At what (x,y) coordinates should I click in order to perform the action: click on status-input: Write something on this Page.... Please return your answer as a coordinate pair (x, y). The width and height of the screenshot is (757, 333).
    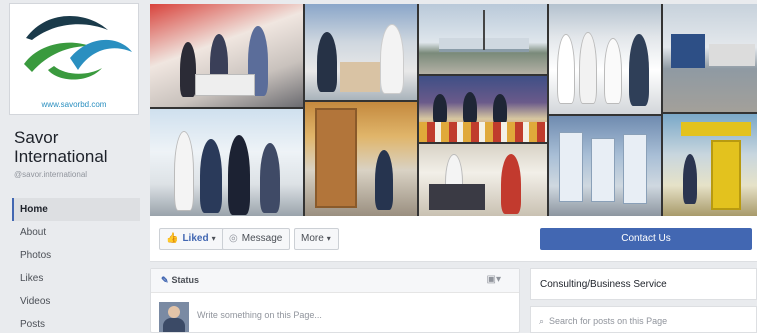
    Looking at the image, I should click on (259, 315).